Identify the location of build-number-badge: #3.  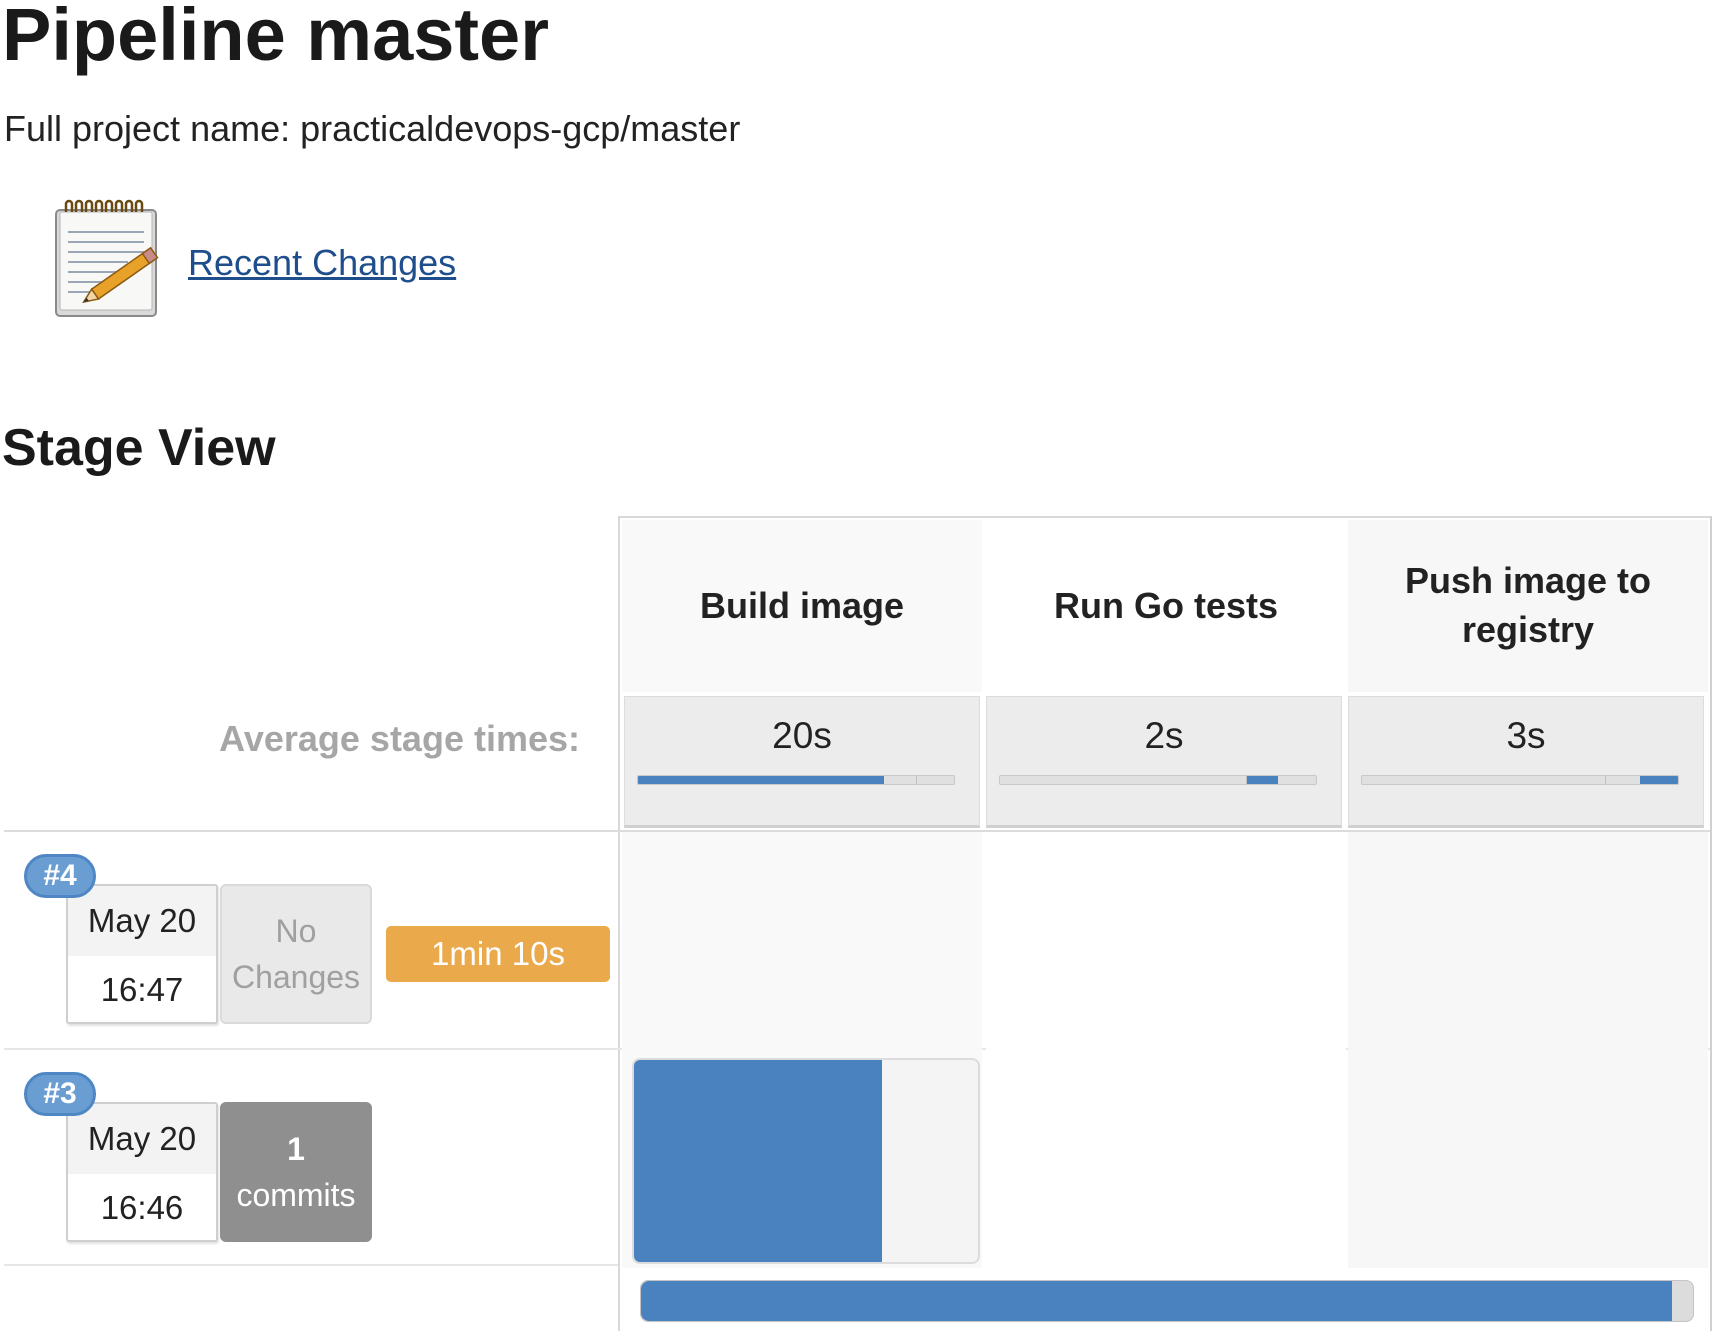
(60, 1094).